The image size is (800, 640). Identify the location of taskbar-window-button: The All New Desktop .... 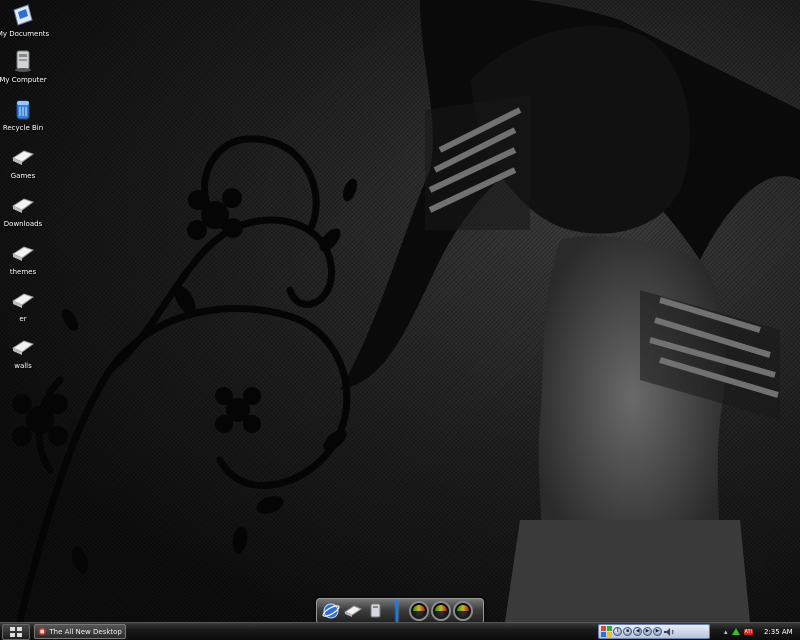
(80, 631).